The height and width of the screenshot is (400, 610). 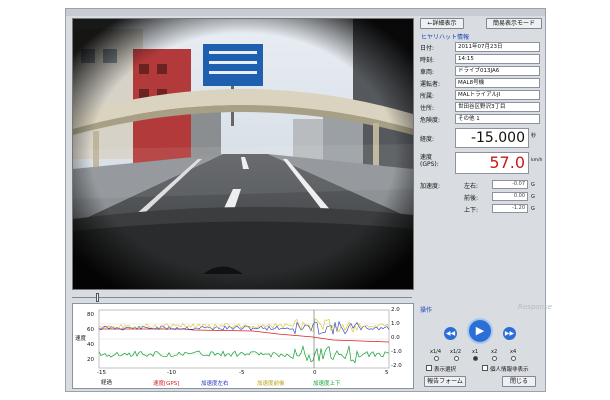 What do you see at coordinates (533, 185) in the screenshot?
I see `accel-lr-unit: G` at bounding box center [533, 185].